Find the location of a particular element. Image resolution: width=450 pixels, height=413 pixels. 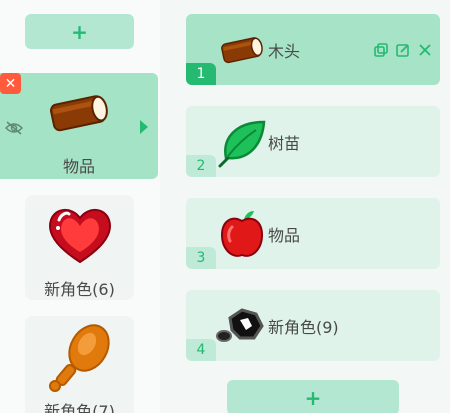

costume-item: 树苗 2 is located at coordinates (313, 141).